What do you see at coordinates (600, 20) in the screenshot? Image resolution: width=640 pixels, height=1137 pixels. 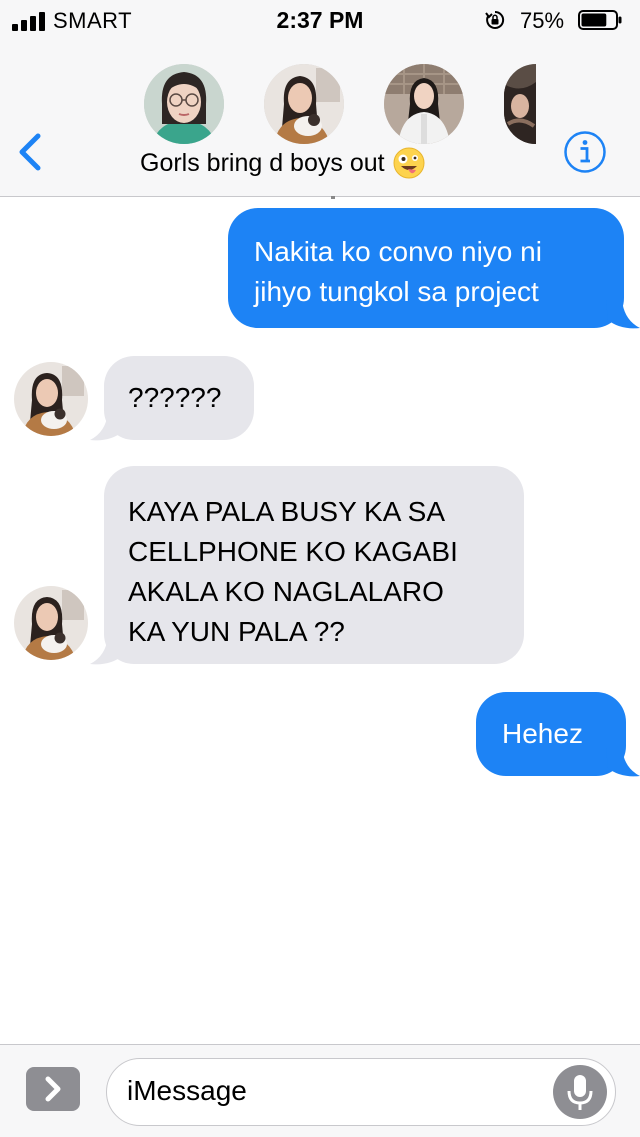 I see `battery-icon` at bounding box center [600, 20].